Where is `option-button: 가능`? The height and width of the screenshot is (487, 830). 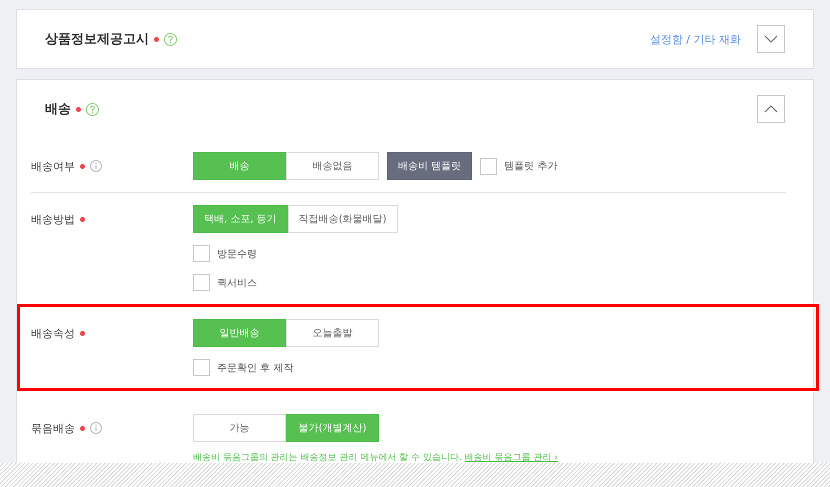
option-button: 가능 is located at coordinates (239, 428).